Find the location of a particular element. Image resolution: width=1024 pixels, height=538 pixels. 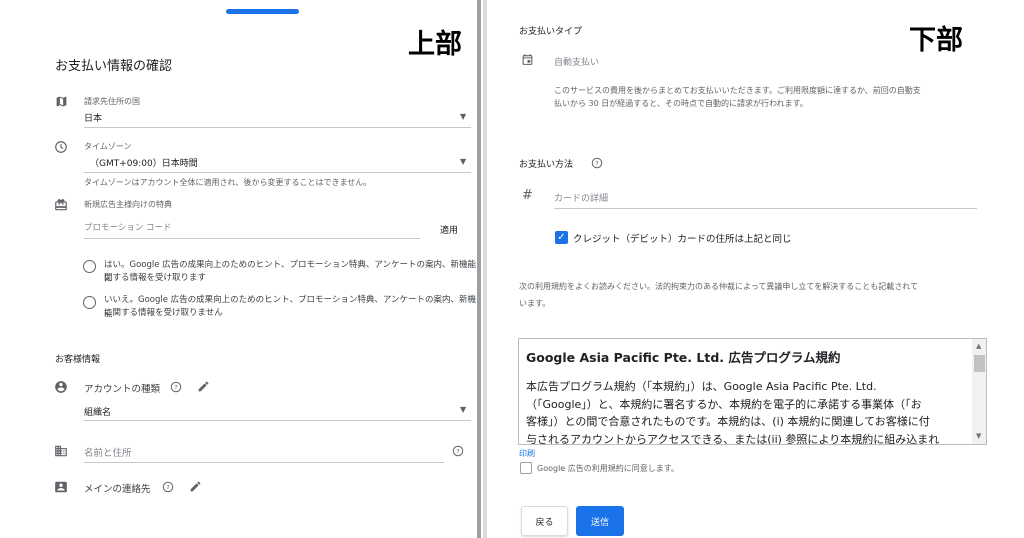

lower-section-label: 下部 is located at coordinates (936, 40).